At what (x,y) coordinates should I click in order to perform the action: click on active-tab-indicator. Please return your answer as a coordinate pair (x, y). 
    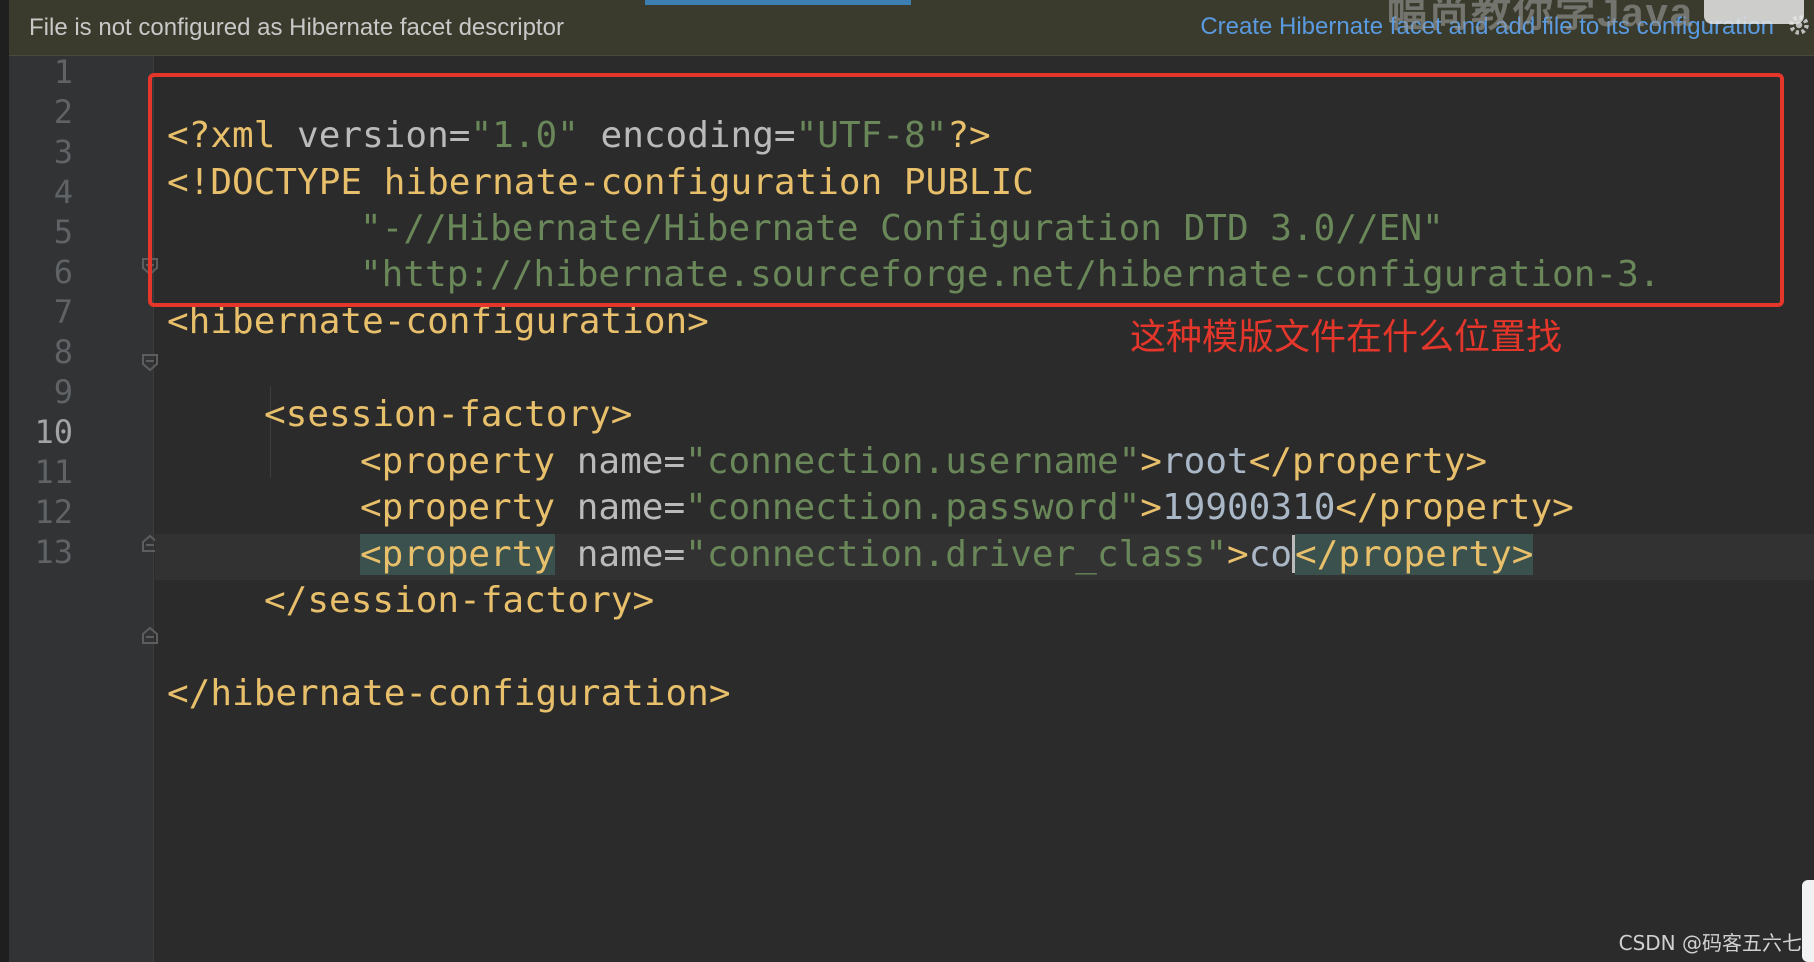
    Looking at the image, I should click on (778, 2).